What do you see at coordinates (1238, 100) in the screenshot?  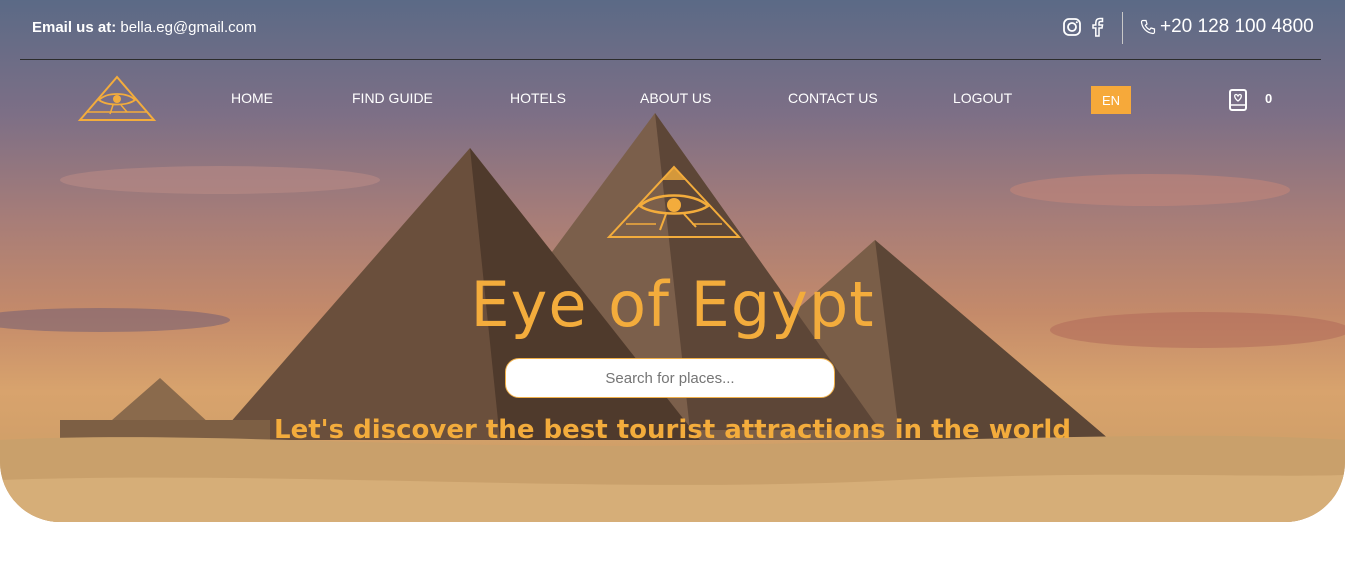 I see `wishlist-cart-icon` at bounding box center [1238, 100].